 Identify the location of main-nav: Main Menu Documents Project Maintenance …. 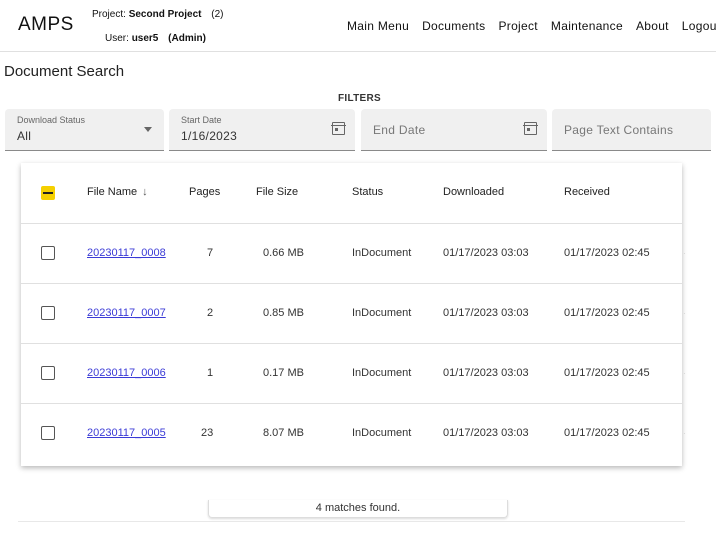
(531, 26).